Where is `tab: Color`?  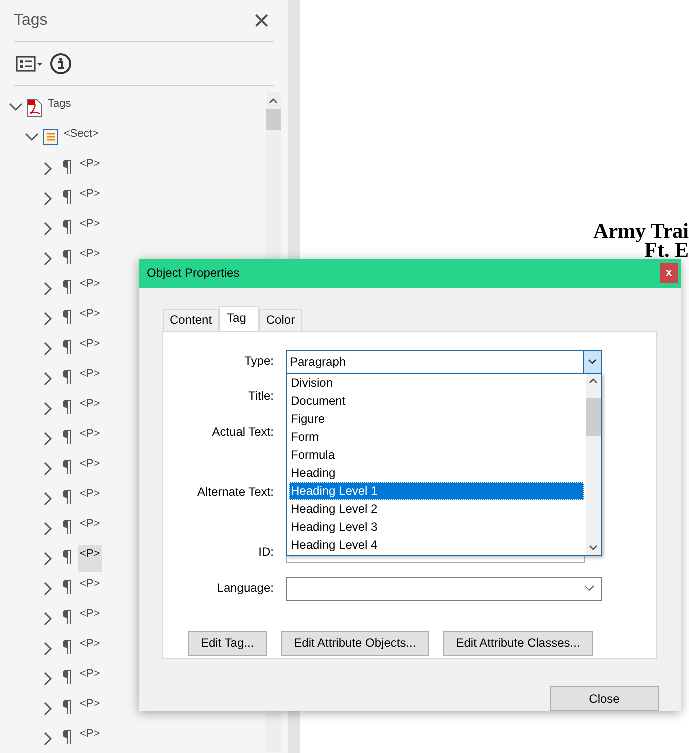
tab: Color is located at coordinates (280, 319).